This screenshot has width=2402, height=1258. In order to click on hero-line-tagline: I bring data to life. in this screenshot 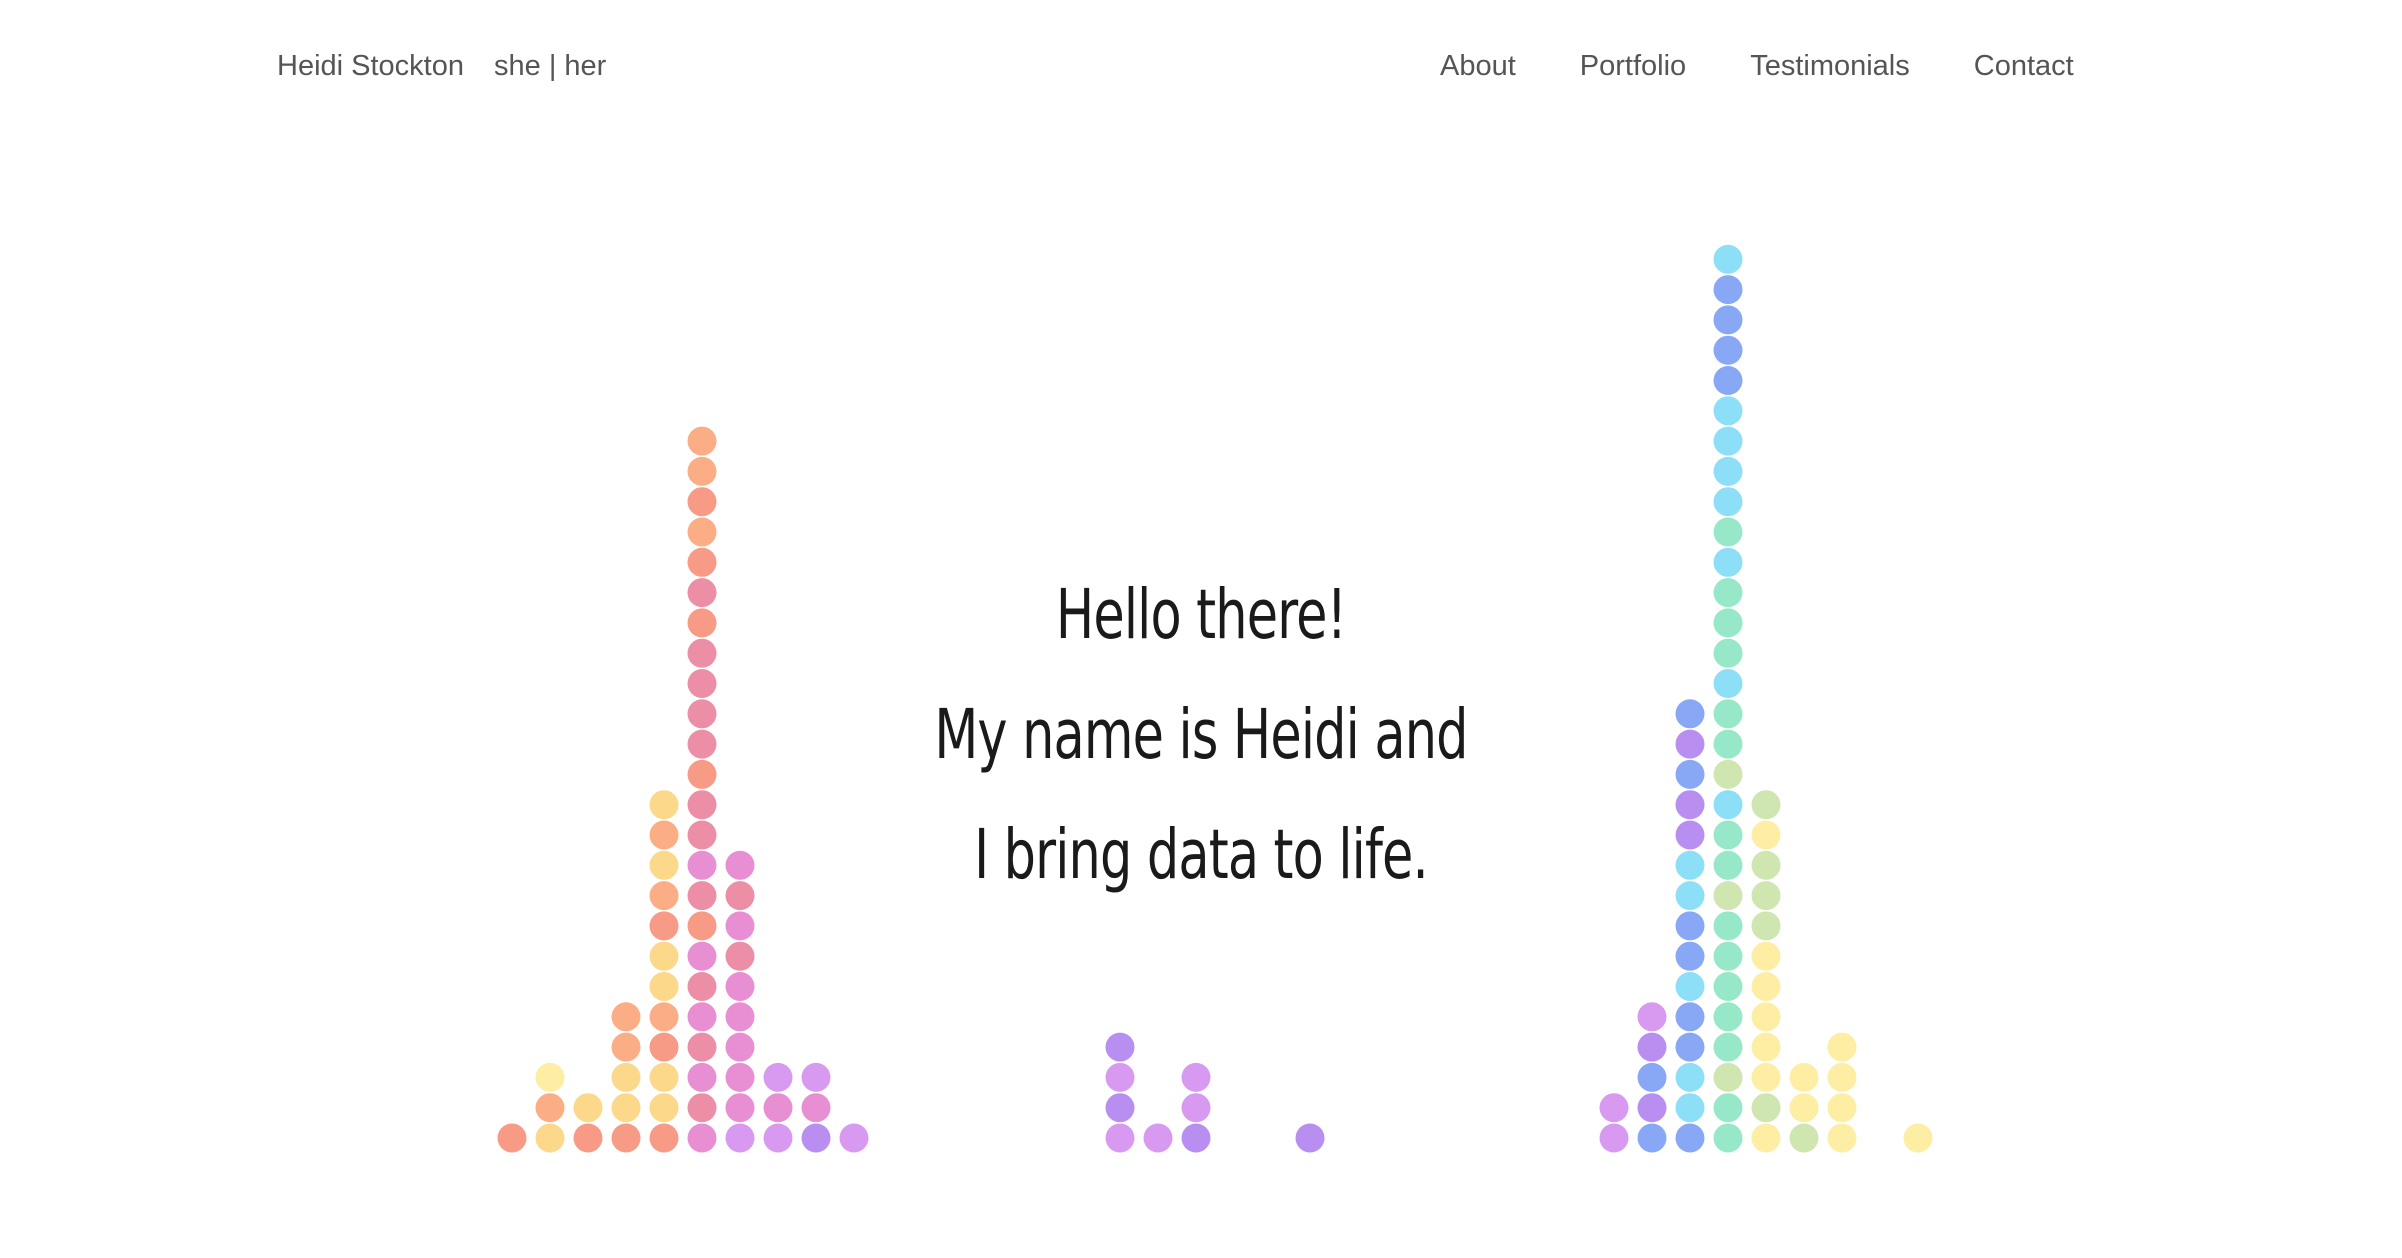, I will do `click(1201, 855)`.